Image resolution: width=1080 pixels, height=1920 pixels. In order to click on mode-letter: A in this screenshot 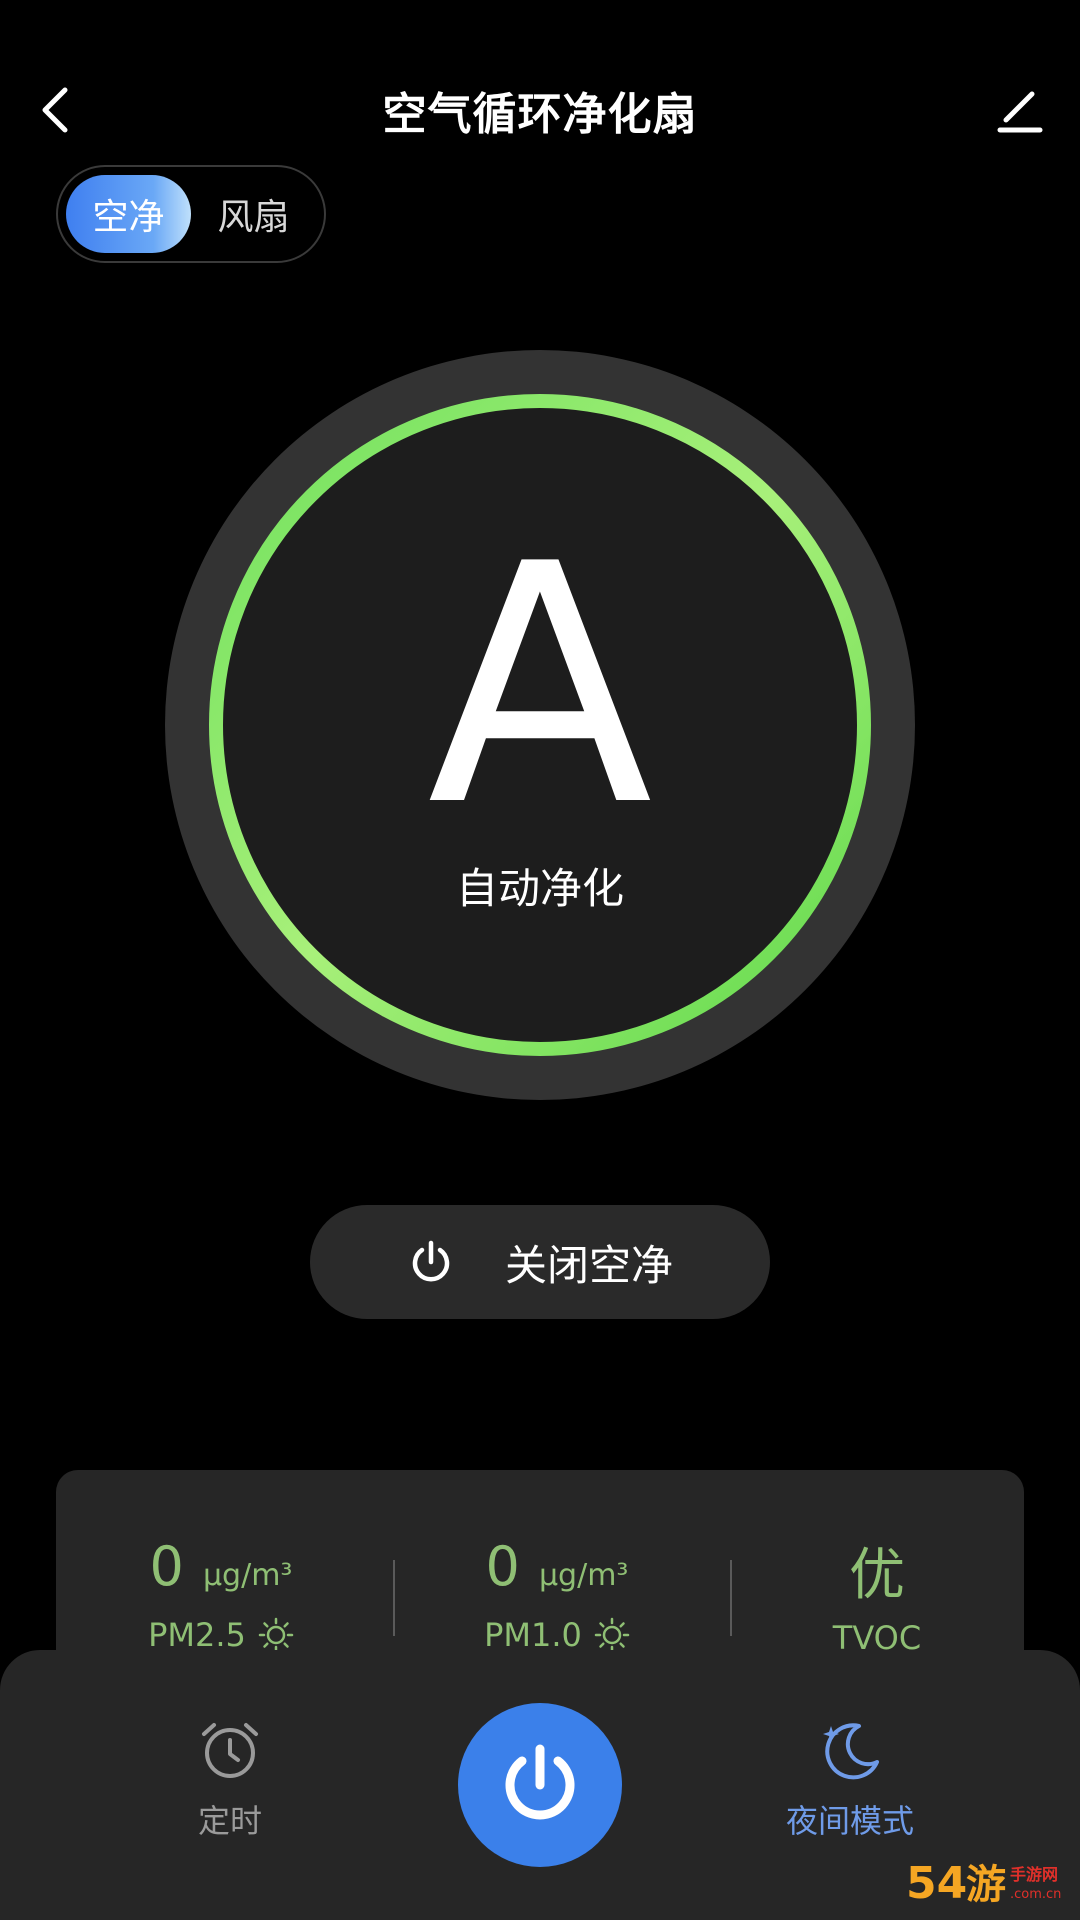, I will do `click(540, 670)`.